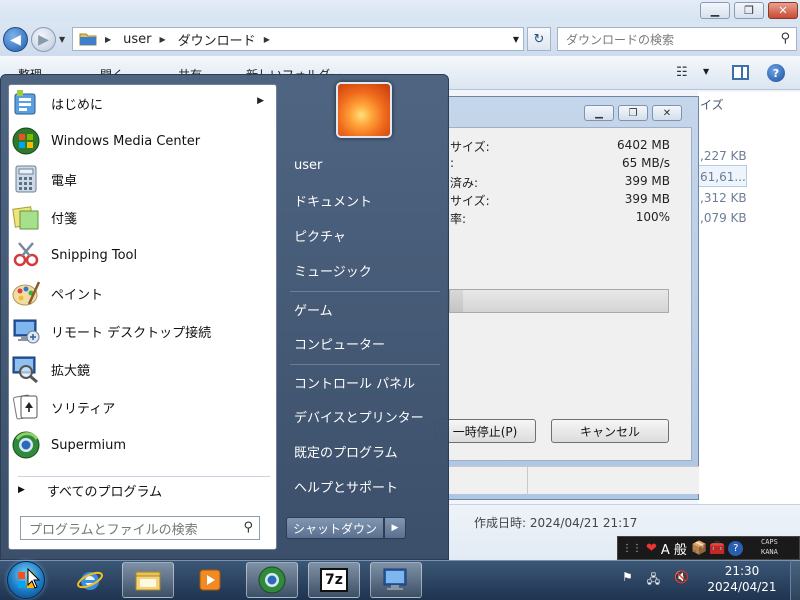 The width and height of the screenshot is (800, 600). Describe the element at coordinates (769, 552) in the screenshot. I see `kana-label: KANA` at that location.